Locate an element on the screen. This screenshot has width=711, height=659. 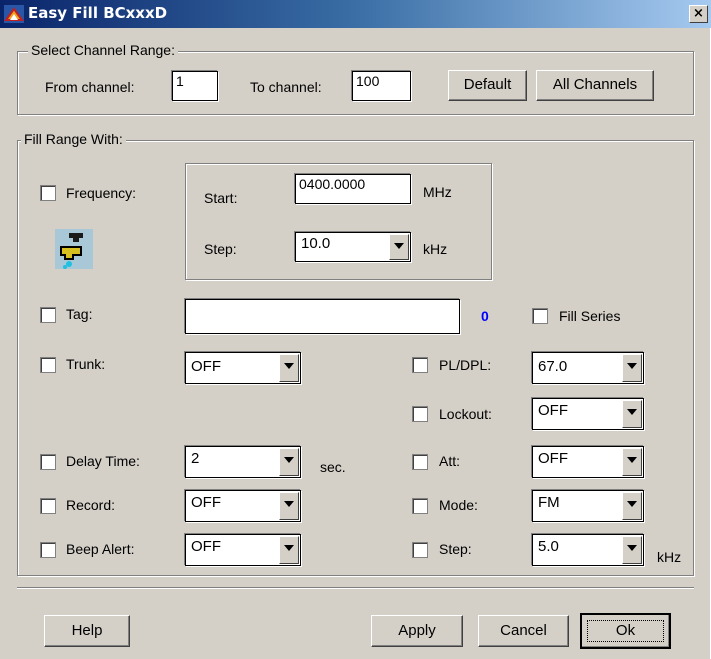
mode-label: Mode: is located at coordinates (458, 505).